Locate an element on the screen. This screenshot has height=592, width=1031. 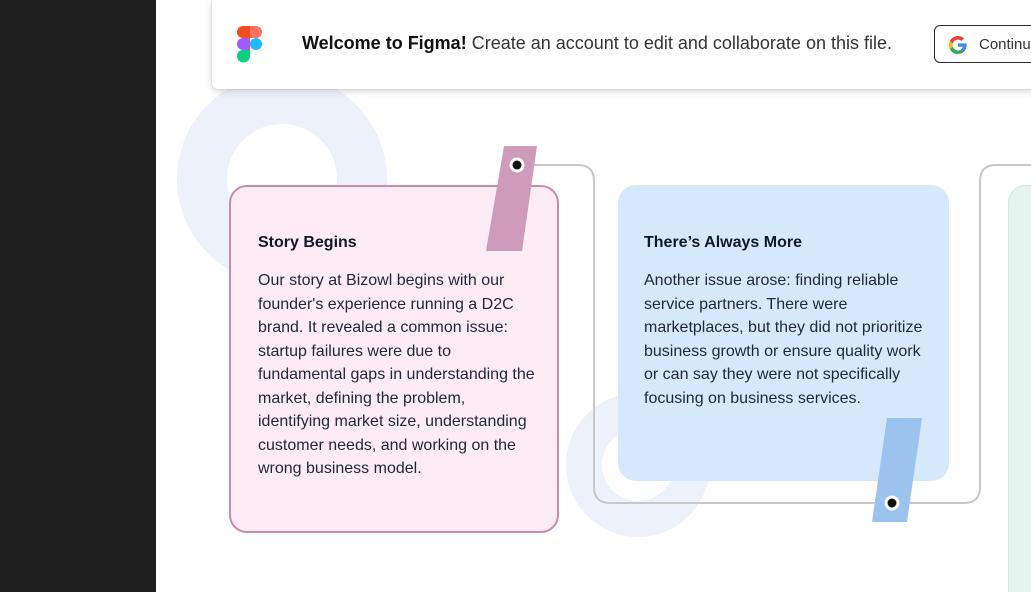
banner-welcome: Welcome to Figma! is located at coordinates (384, 43).